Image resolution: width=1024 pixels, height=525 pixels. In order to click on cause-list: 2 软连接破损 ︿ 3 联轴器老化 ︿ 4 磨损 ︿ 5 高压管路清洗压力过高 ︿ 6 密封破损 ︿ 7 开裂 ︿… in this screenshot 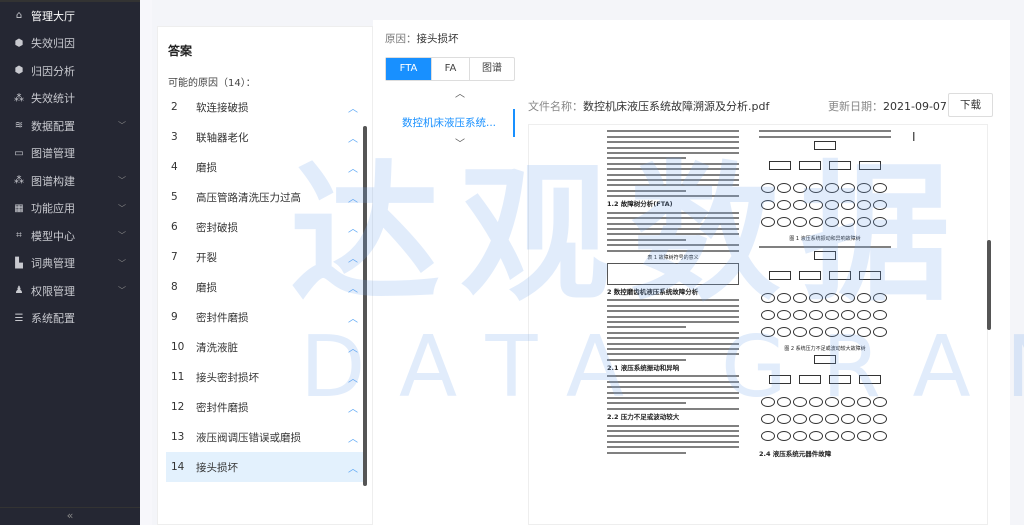, I will do `click(266, 287)`.